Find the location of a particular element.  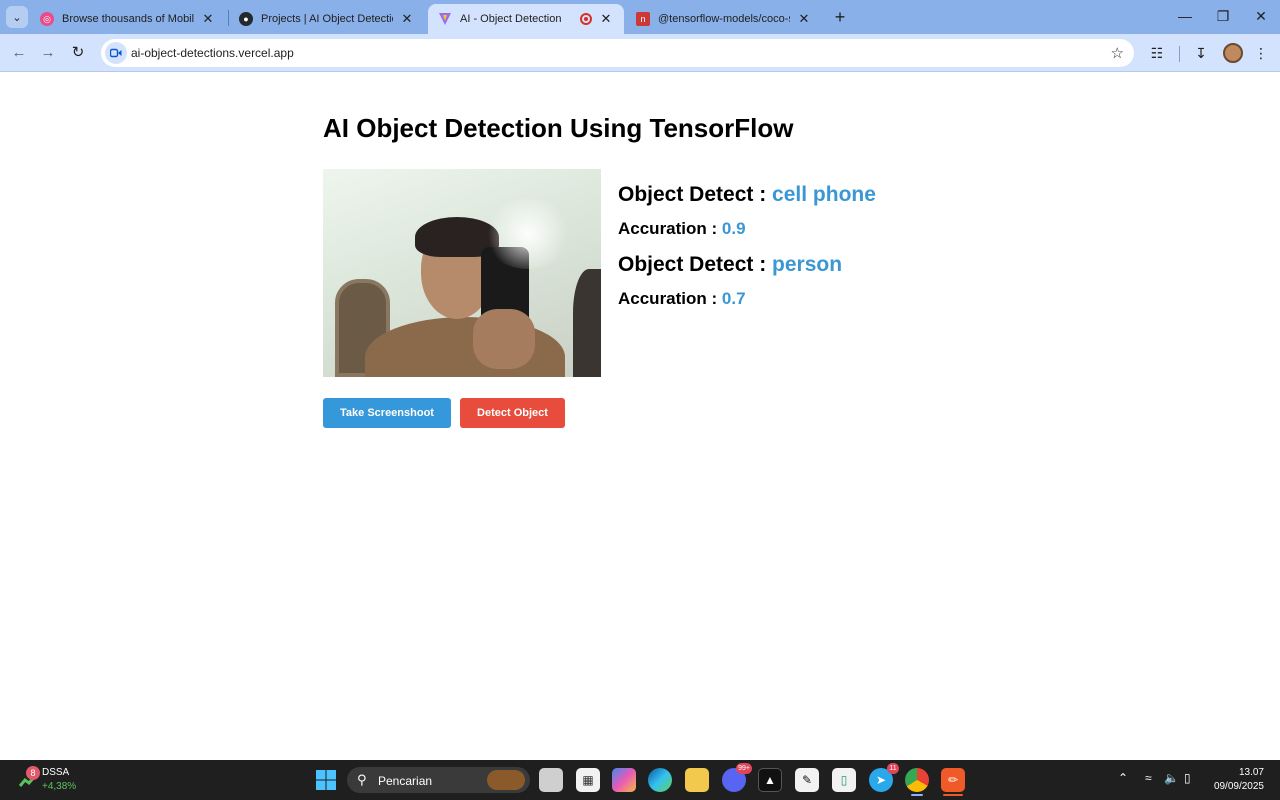

tab-title: @tensorflow-models/coco-ssd is located at coordinates (724, 19).